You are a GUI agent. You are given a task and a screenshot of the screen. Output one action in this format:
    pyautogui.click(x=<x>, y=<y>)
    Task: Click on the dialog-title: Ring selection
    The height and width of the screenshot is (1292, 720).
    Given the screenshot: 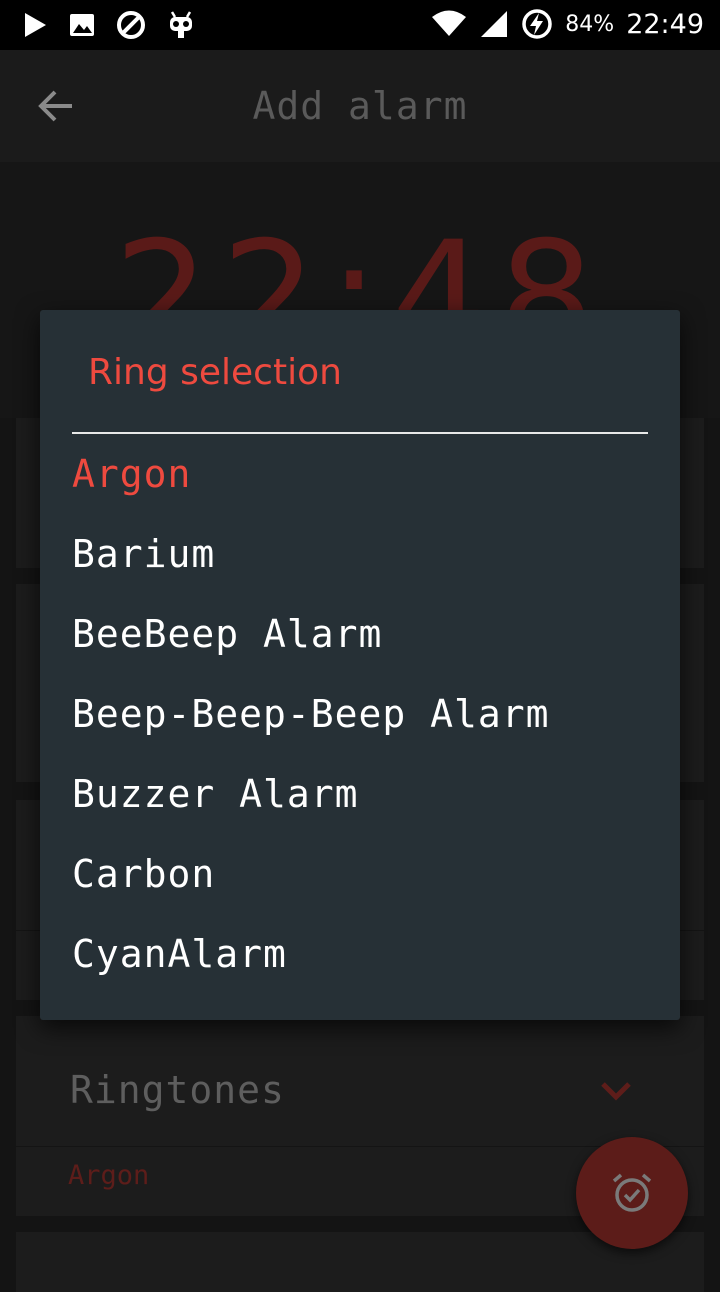 What is the action you would take?
    pyautogui.click(x=215, y=372)
    